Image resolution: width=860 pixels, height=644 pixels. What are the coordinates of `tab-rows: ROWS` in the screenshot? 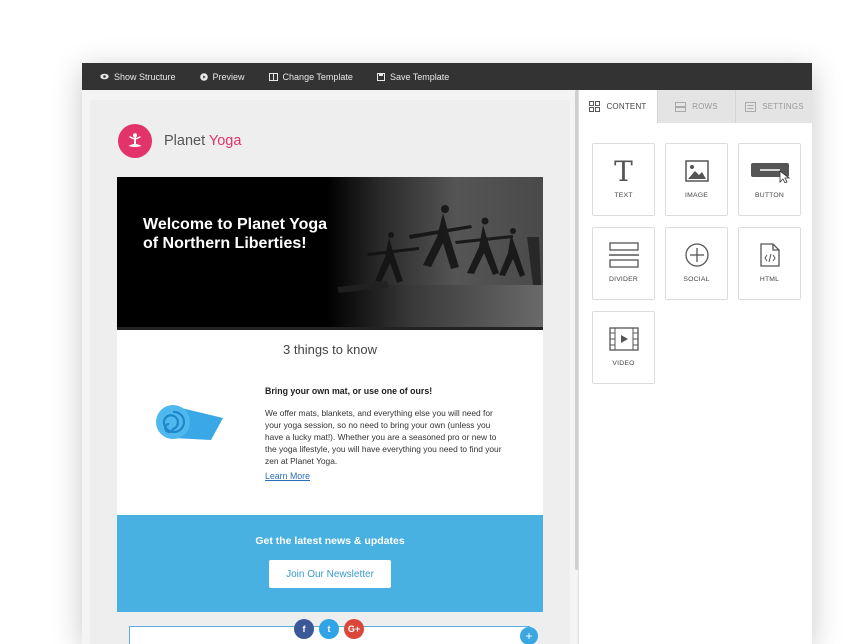 It's located at (696, 106).